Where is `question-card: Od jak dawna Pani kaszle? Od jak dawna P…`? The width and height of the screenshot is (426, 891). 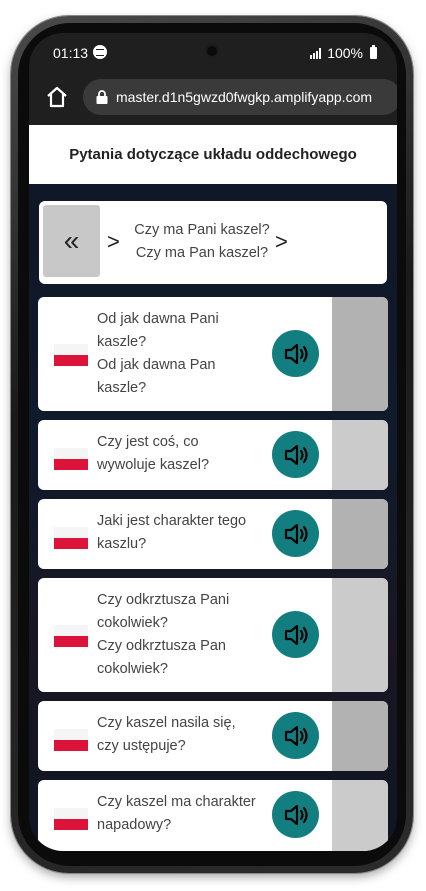
question-card: Od jak dawna Pani kaszle? Od jak dawna P… is located at coordinates (213, 354).